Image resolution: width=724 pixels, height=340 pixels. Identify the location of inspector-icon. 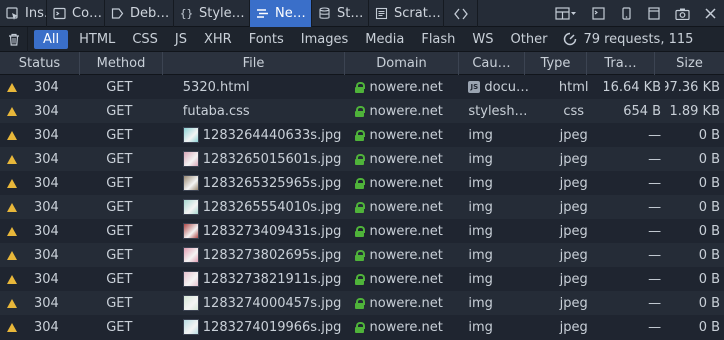
(12, 13).